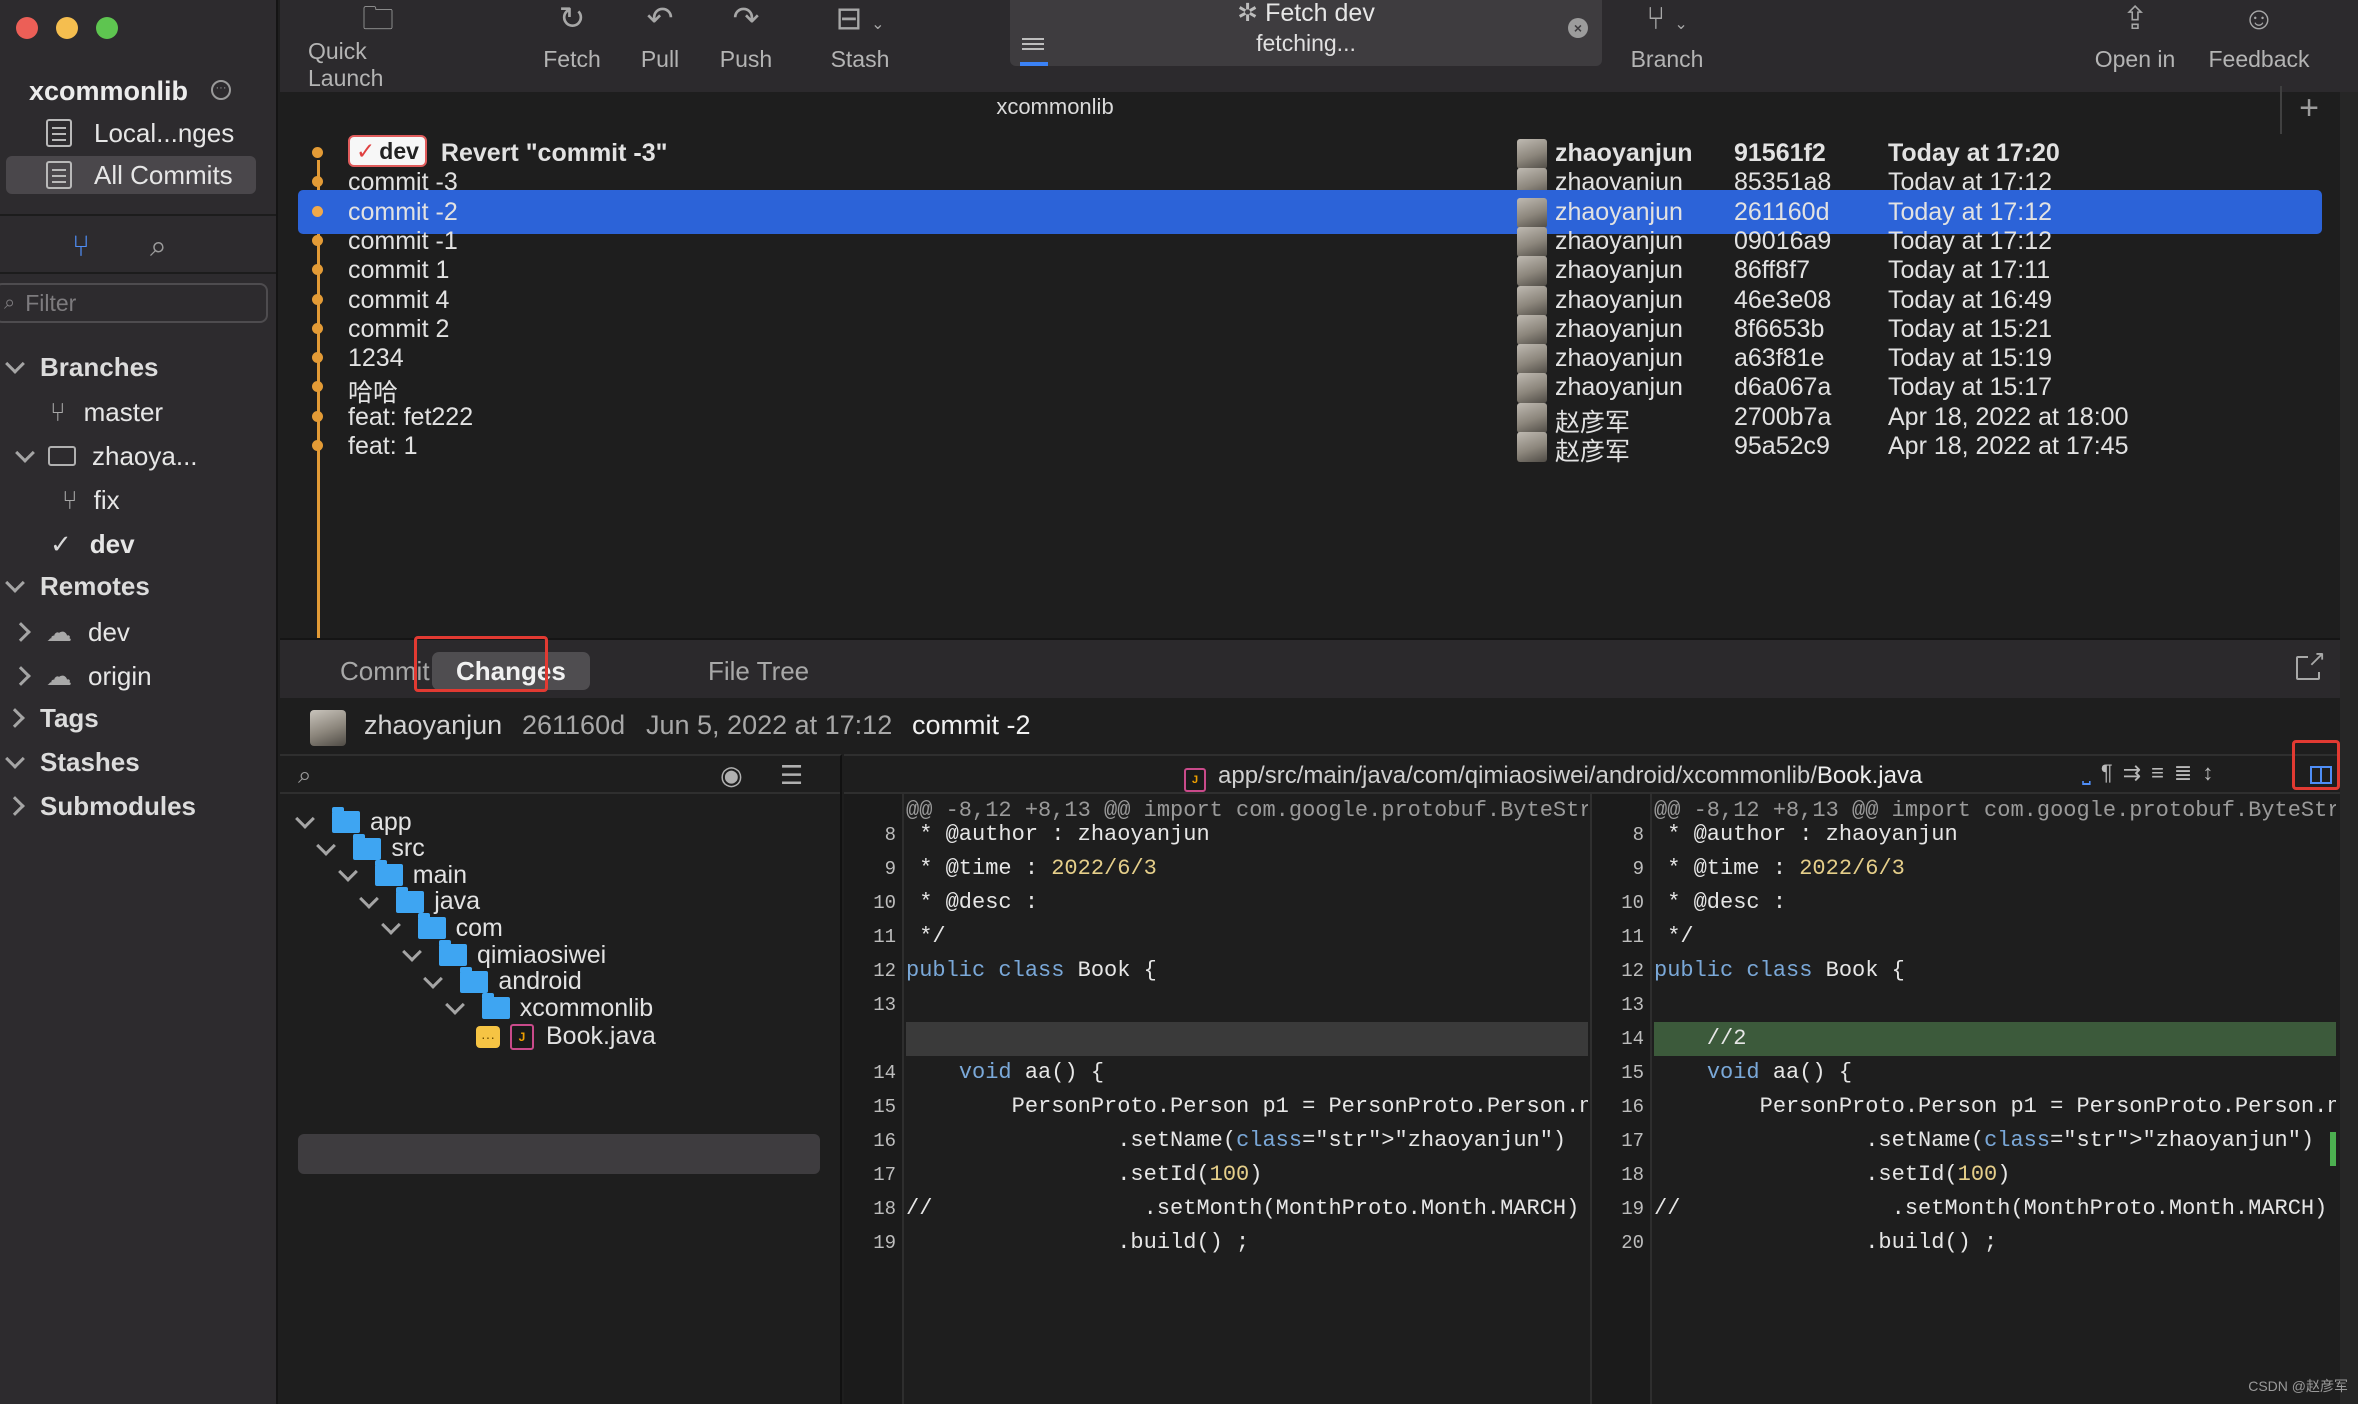 Image resolution: width=2358 pixels, height=1404 pixels. I want to click on scrollbar-track, so click(2349, 748).